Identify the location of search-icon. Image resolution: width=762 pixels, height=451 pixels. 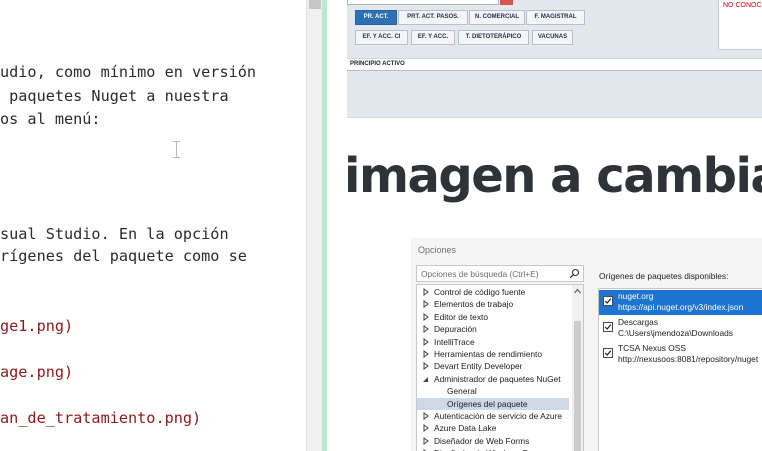
(574, 273).